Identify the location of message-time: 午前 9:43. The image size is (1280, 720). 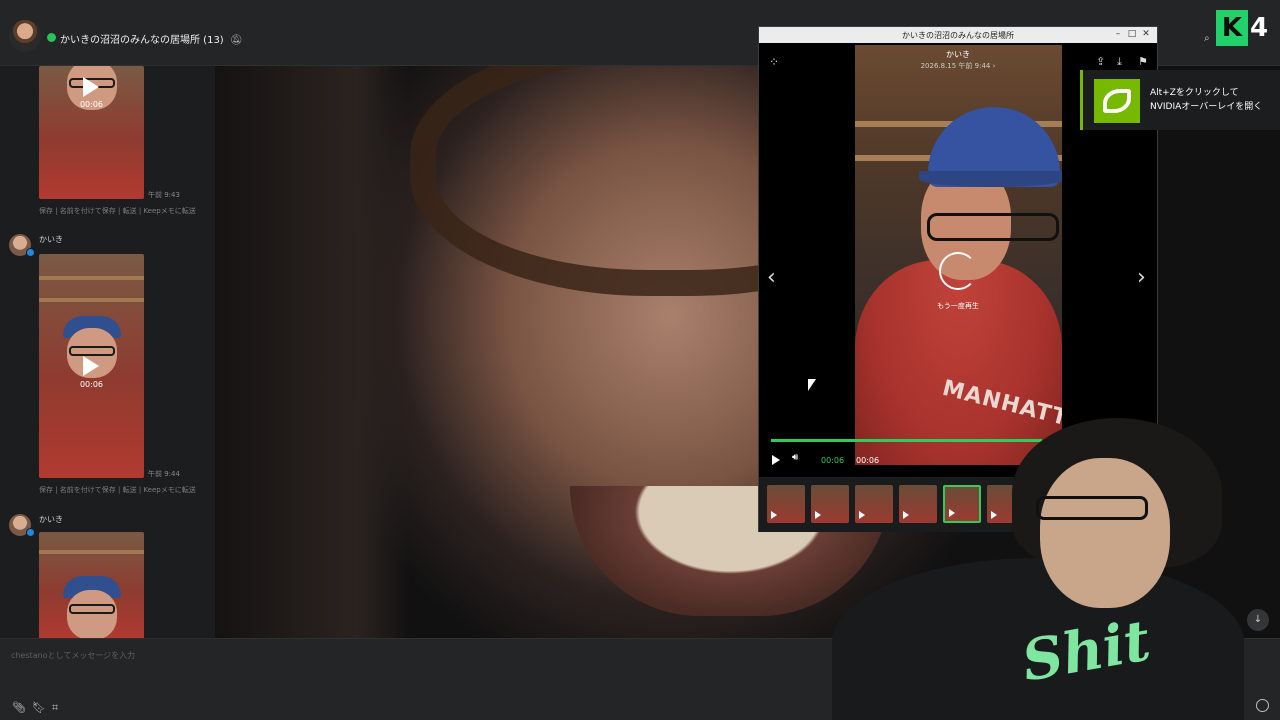
(164, 195).